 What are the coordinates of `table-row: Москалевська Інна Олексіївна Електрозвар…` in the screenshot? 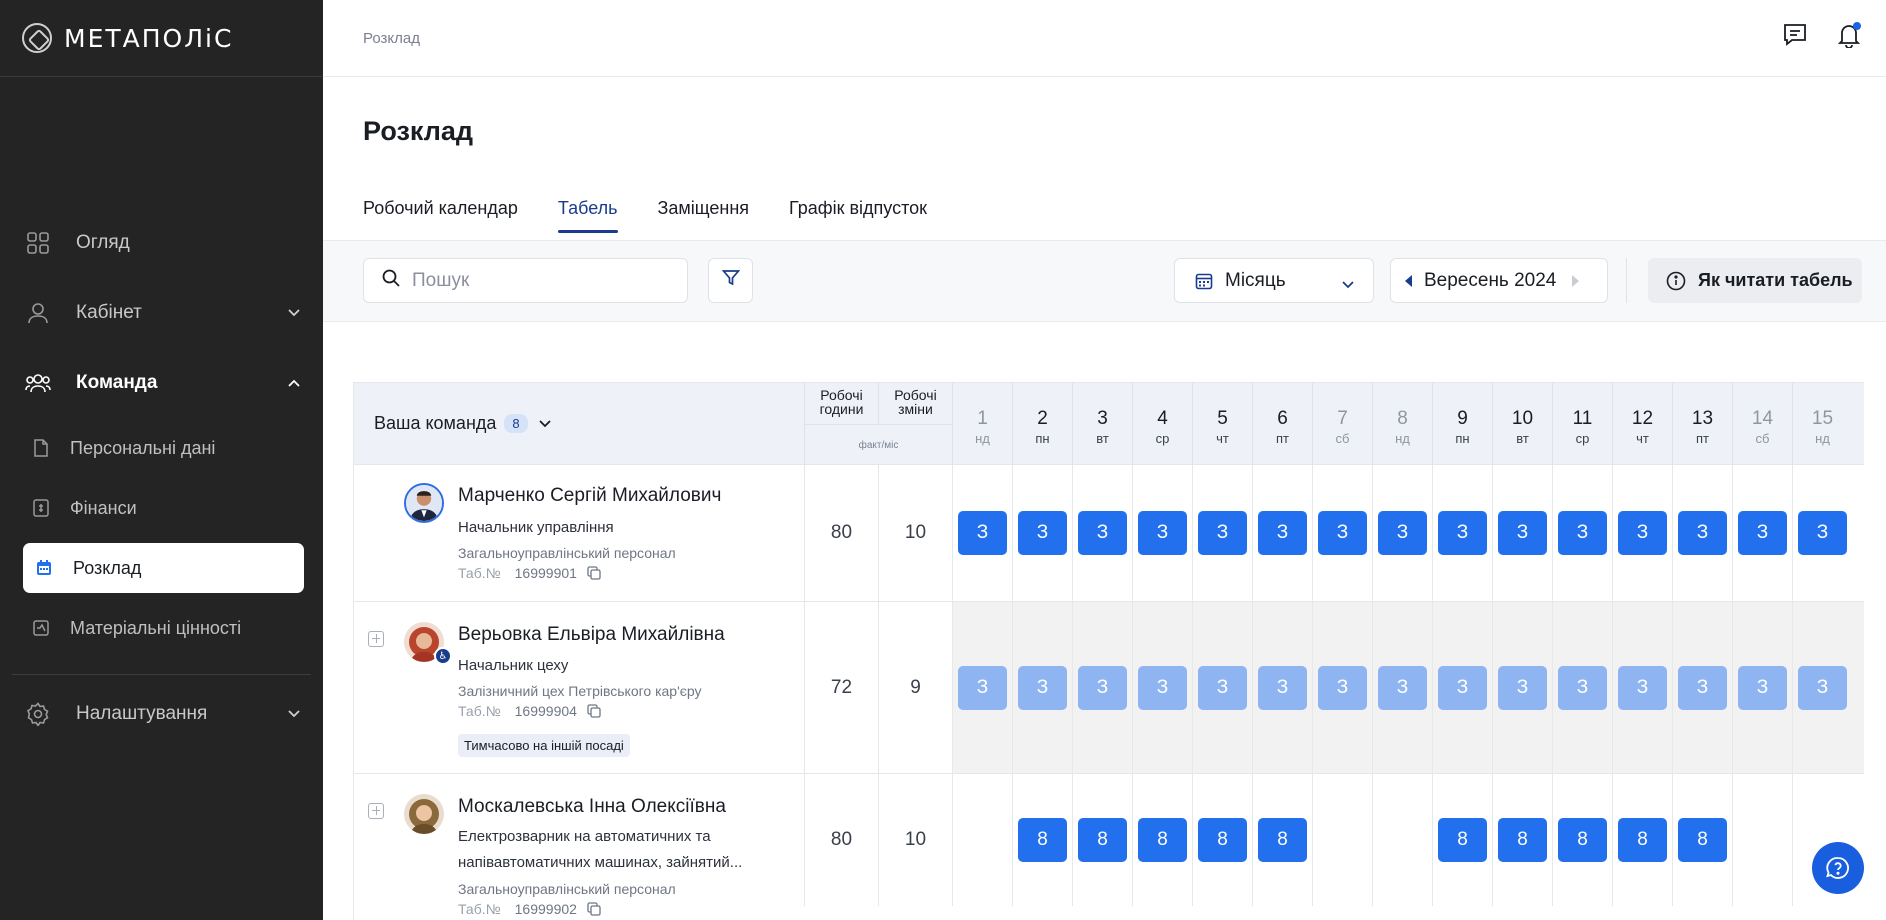 It's located at (1109, 847).